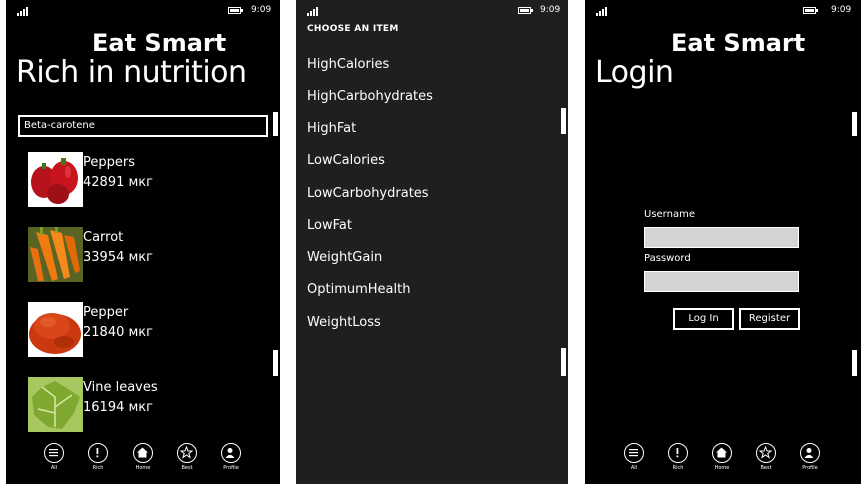  I want to click on food-amount: 33954 мкг, so click(118, 257).